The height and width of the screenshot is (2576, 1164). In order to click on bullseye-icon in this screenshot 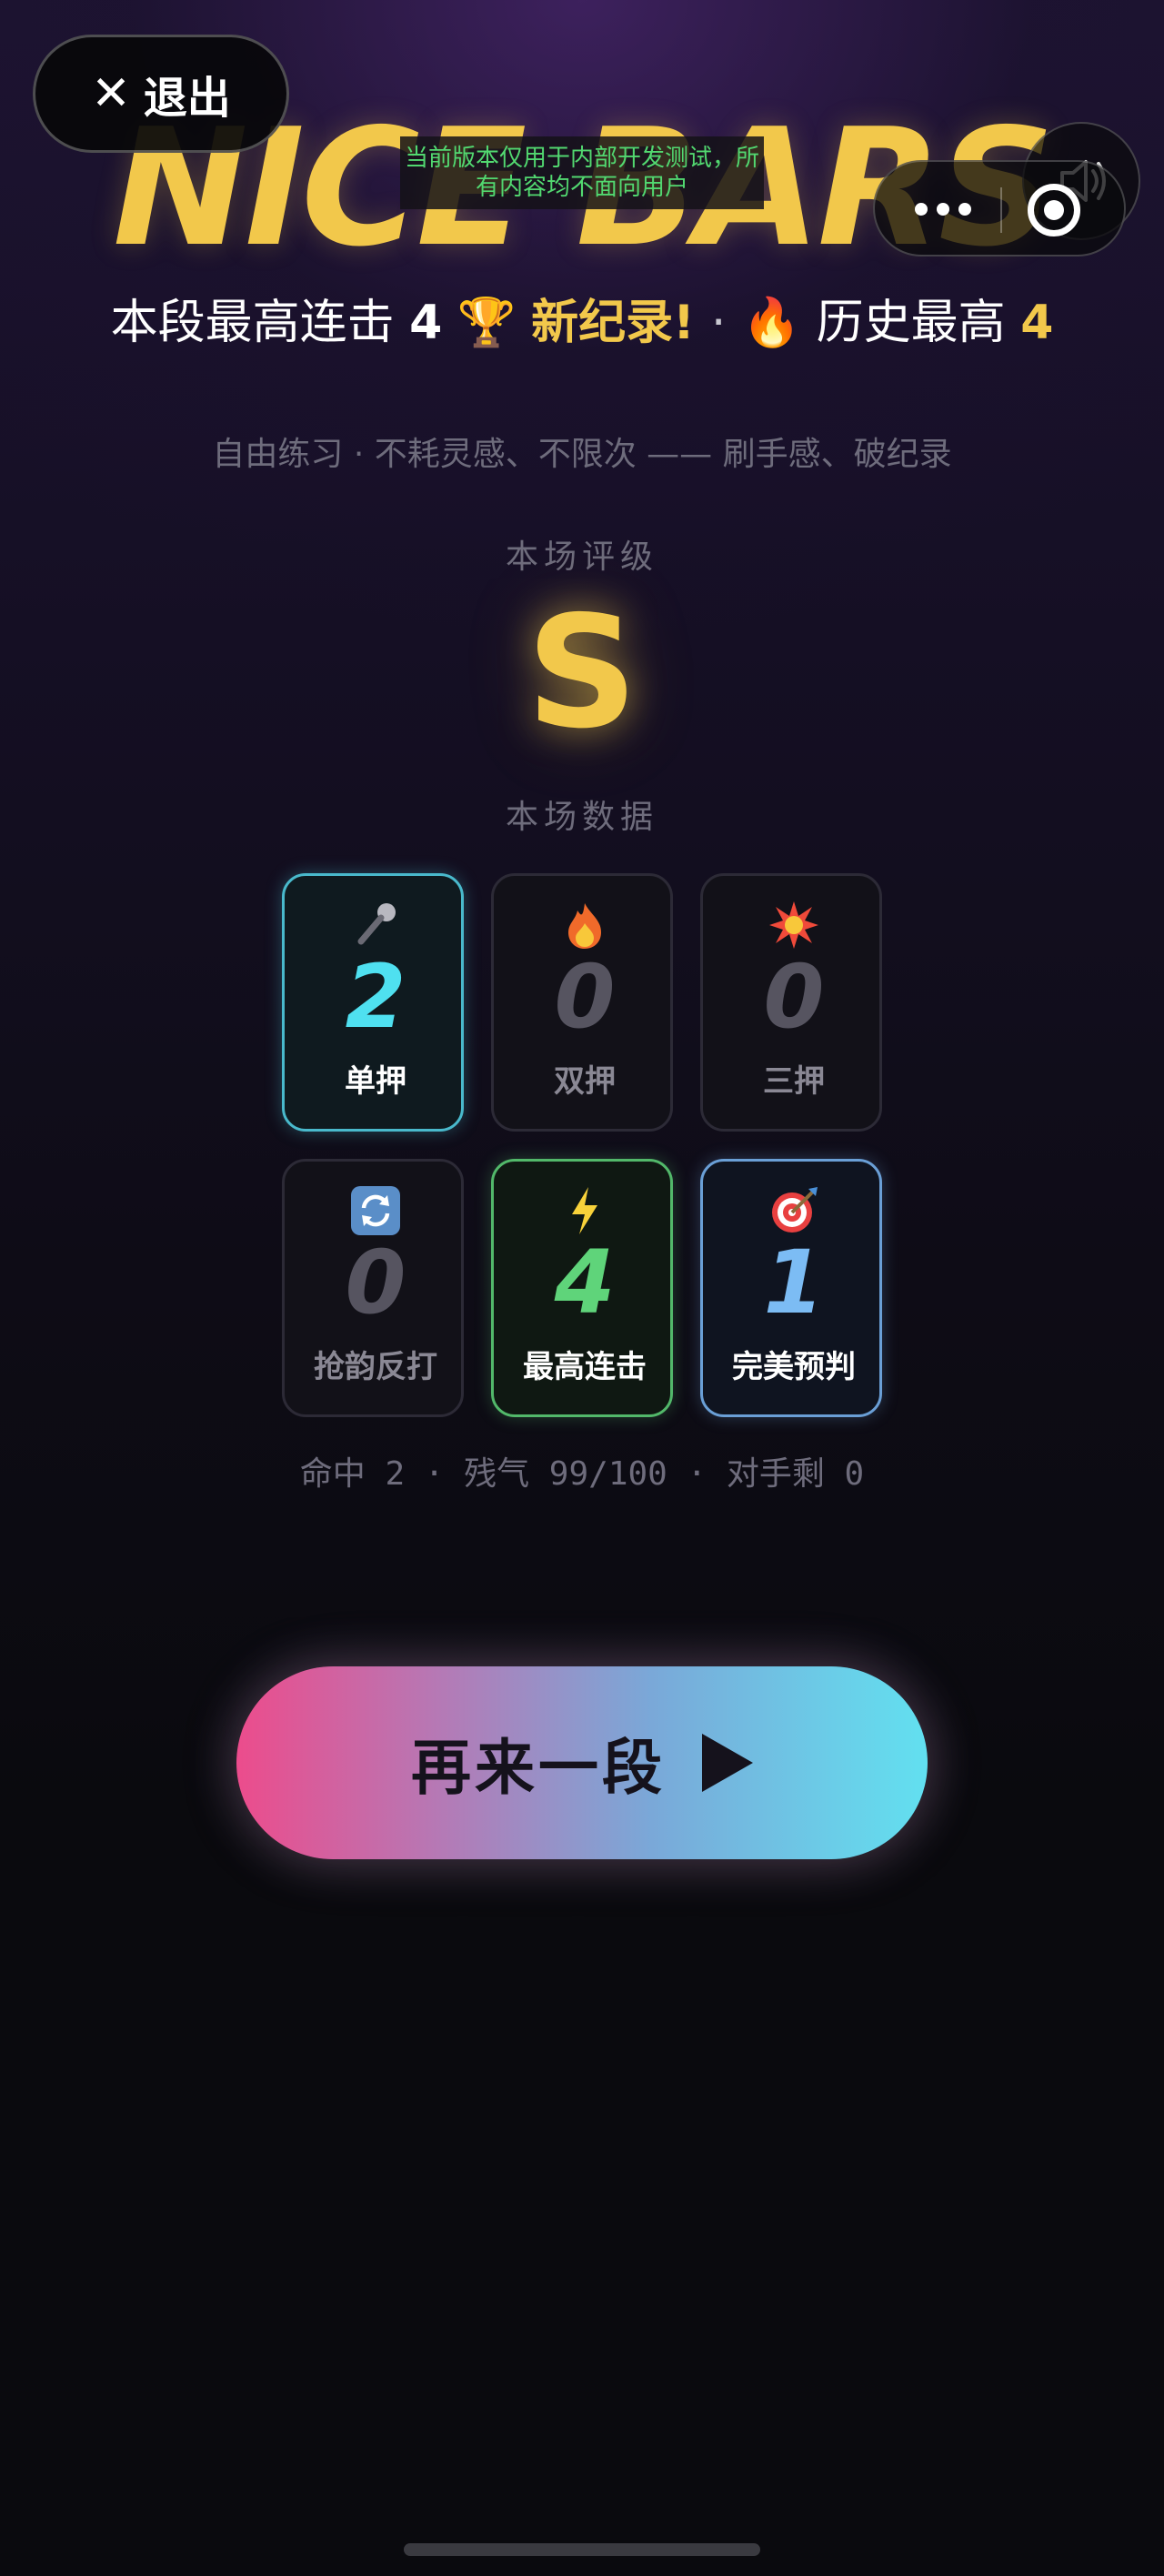, I will do `click(794, 1210)`.